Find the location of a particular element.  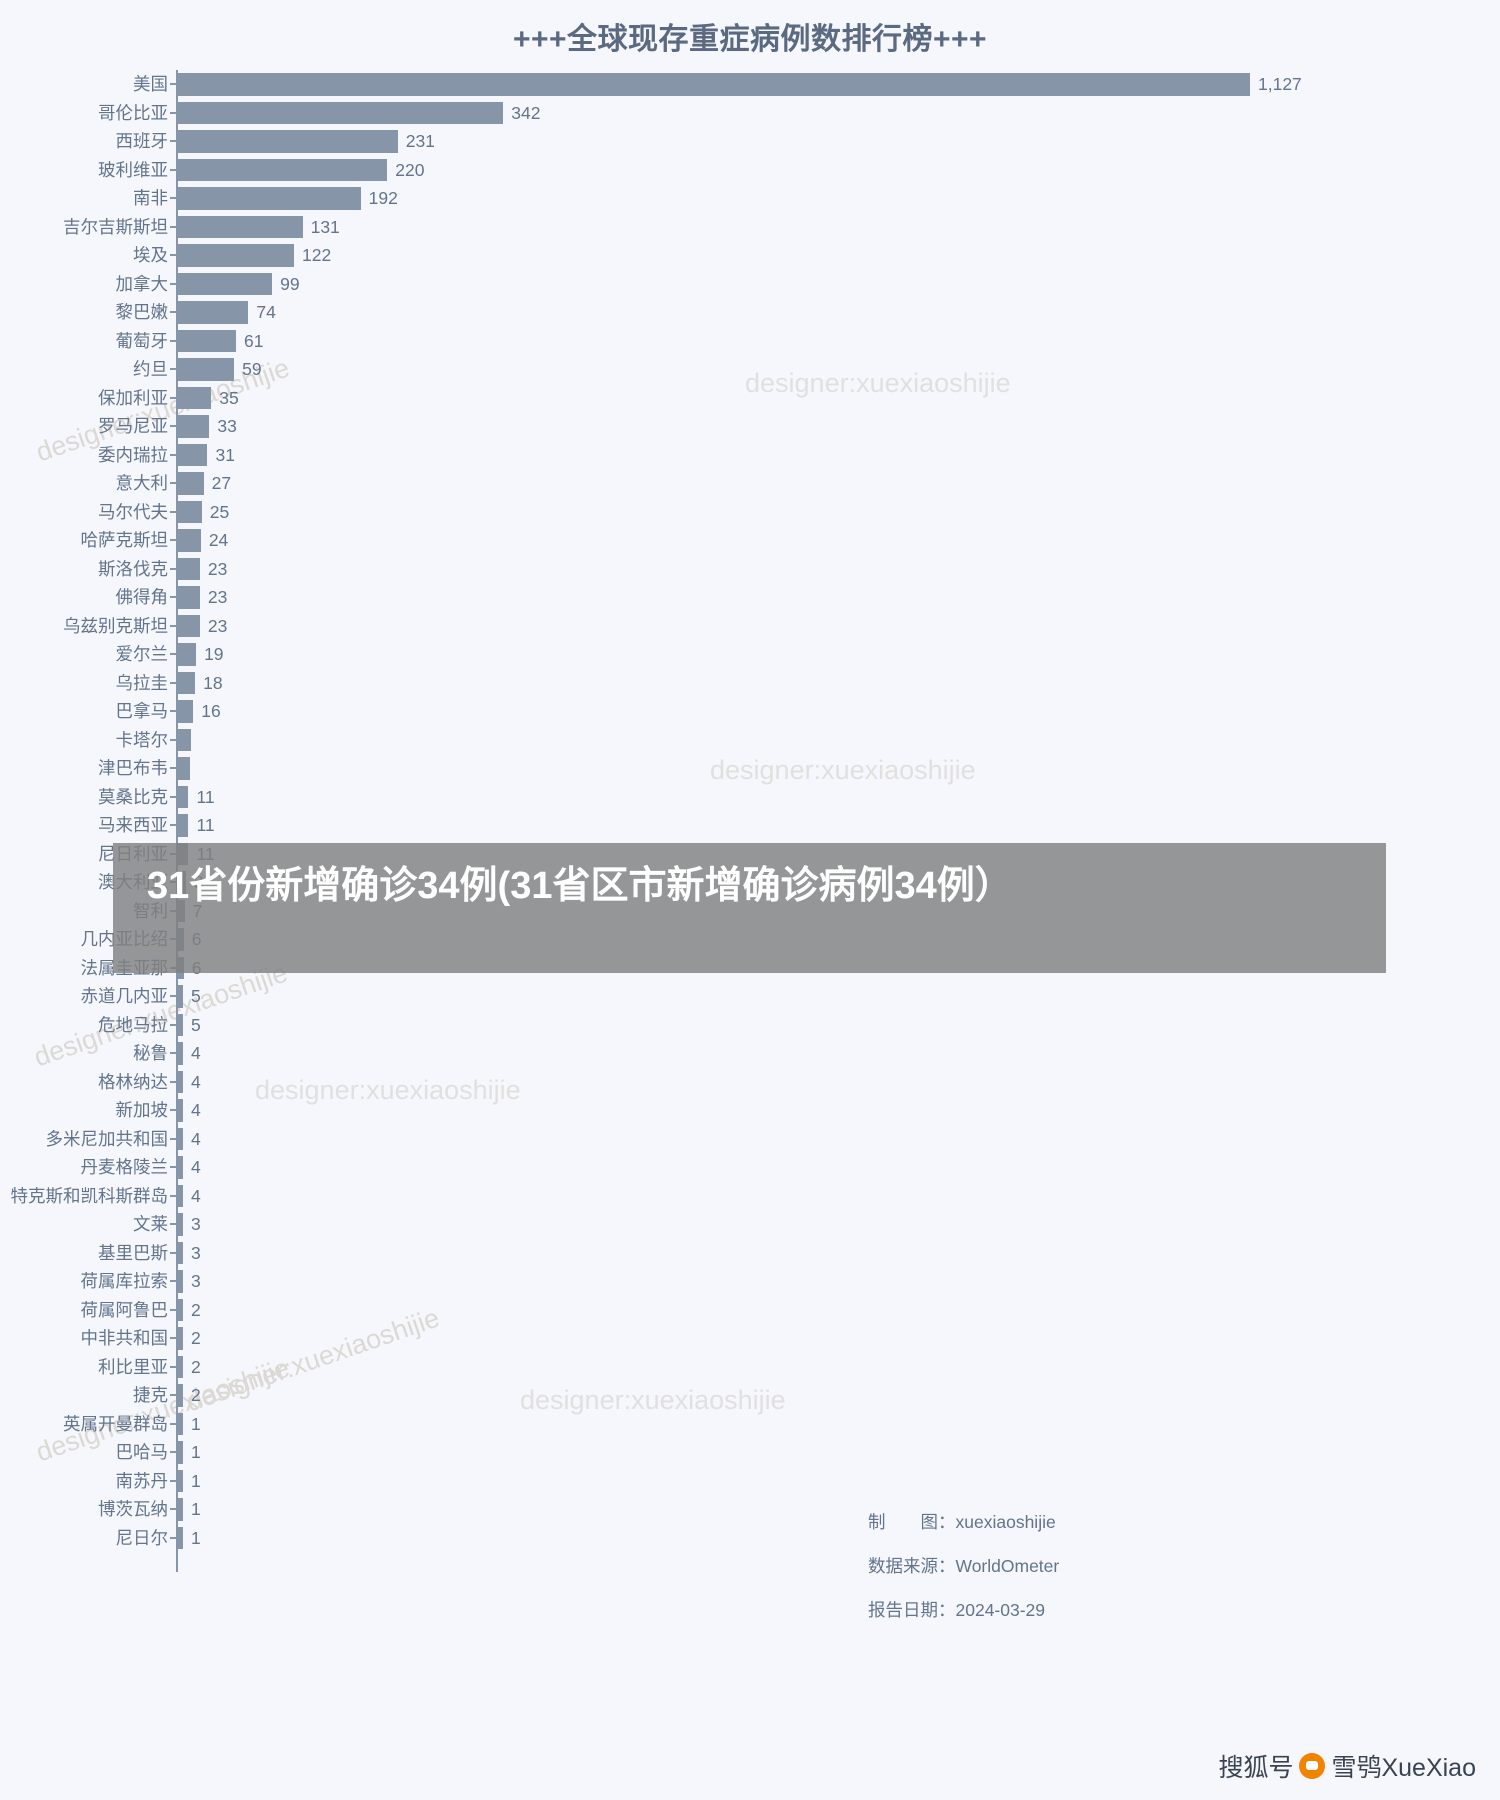

bar-category-label: 文莱 is located at coordinates (150, 1224).